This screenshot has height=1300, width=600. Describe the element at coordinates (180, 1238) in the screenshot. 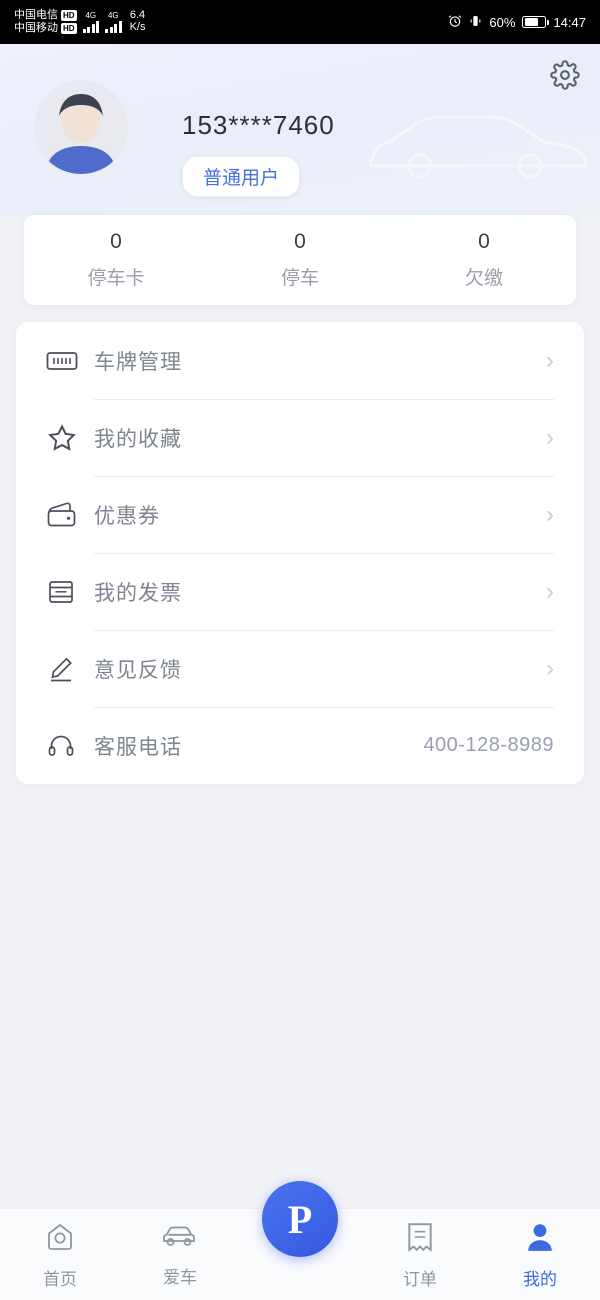

I see `car-icon` at that location.